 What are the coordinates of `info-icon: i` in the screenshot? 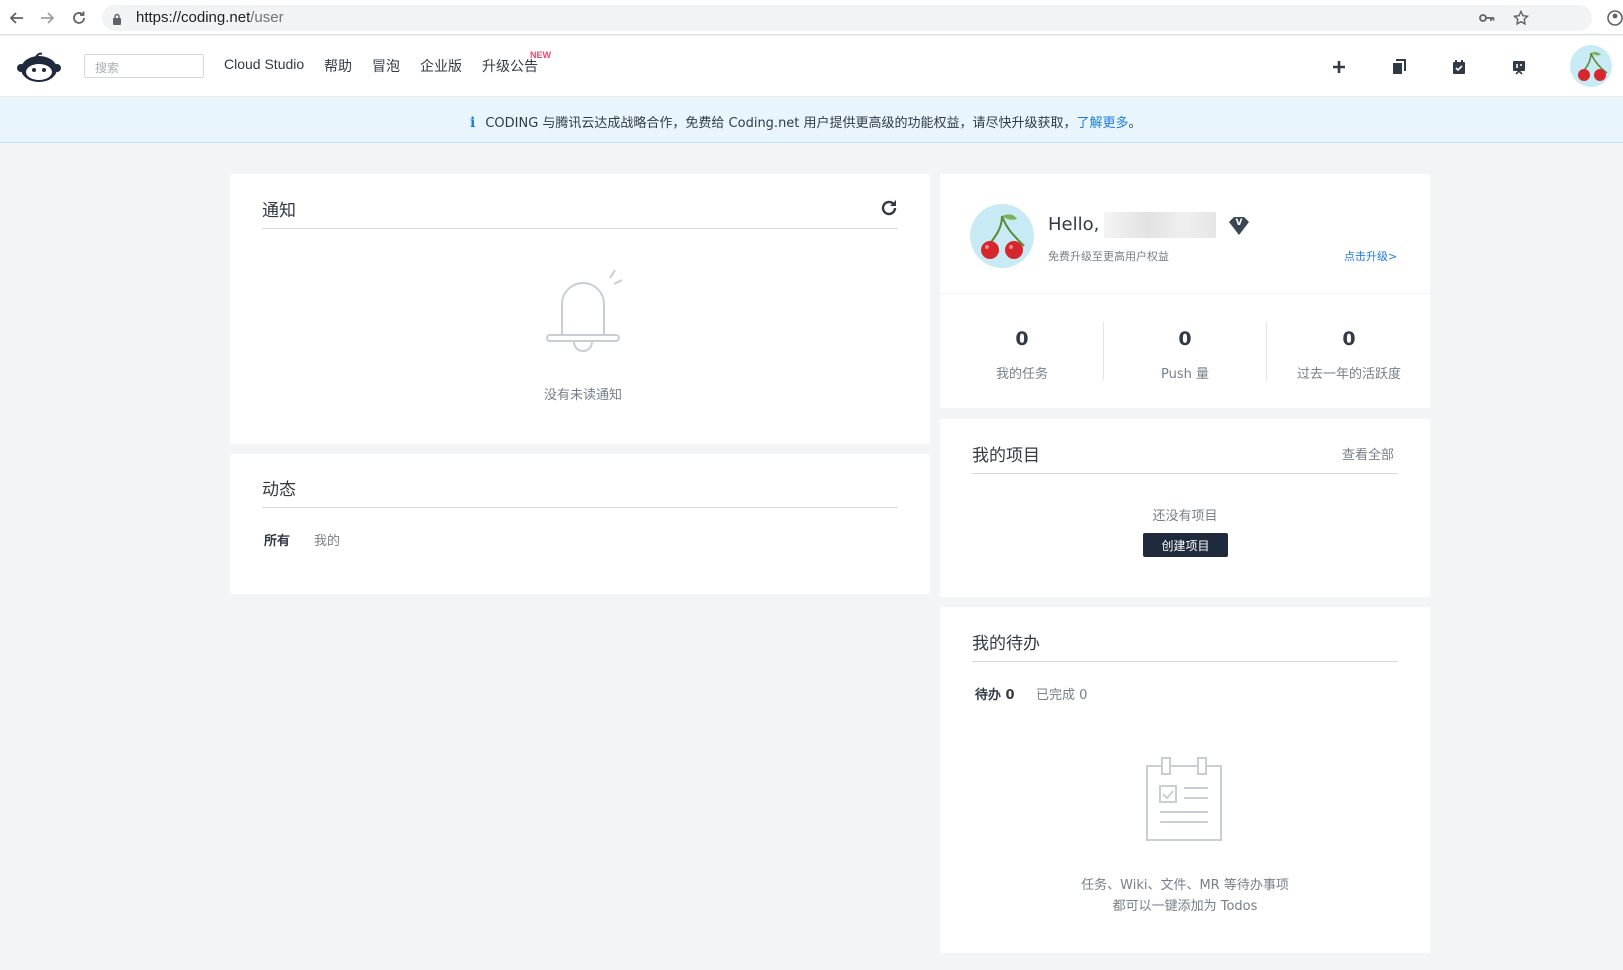 It's located at (473, 123).